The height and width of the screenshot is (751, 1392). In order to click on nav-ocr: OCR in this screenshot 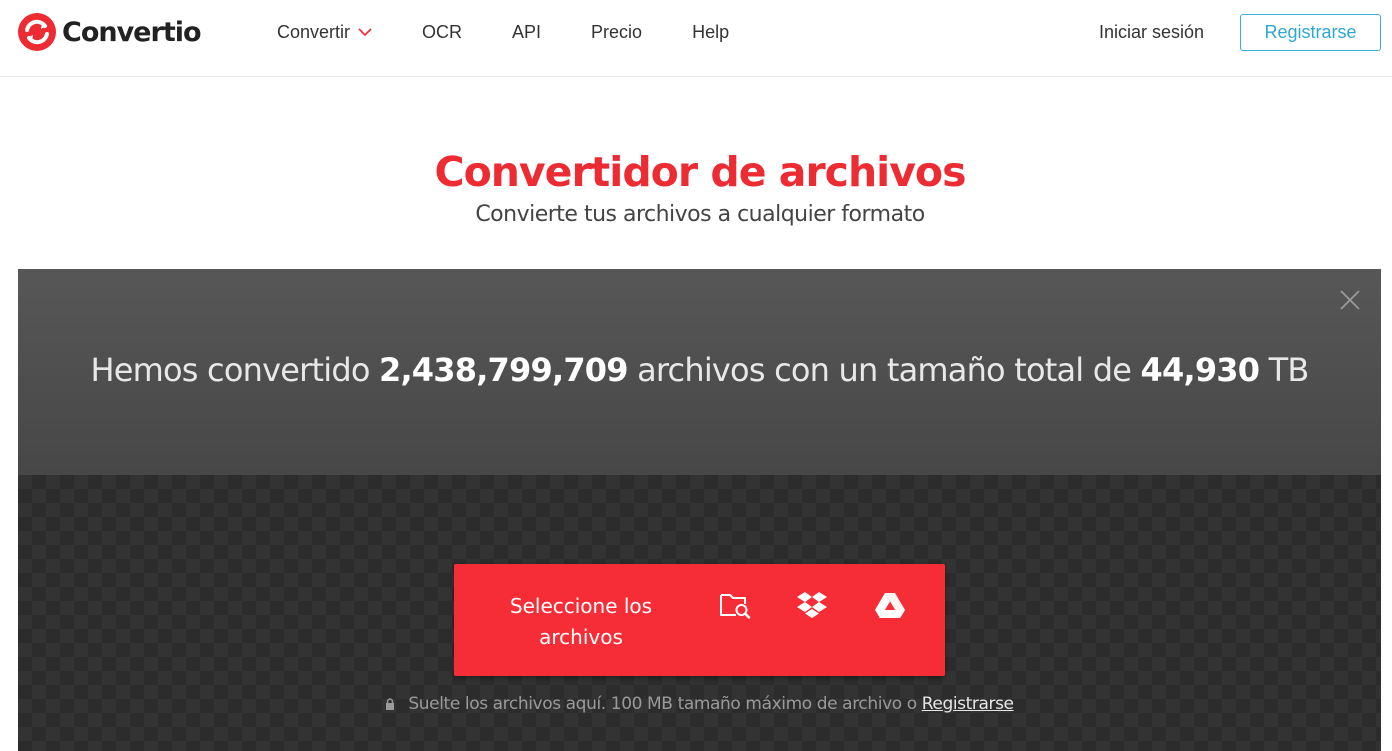, I will do `click(442, 32)`.